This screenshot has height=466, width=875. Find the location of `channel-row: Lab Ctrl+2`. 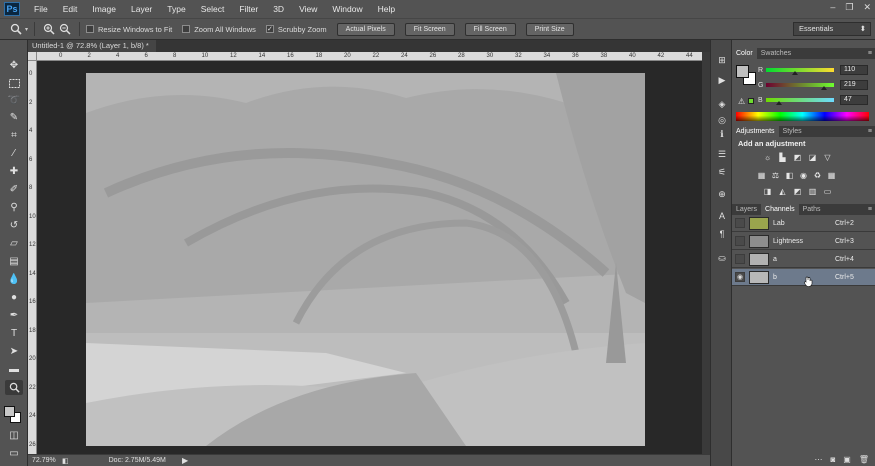

channel-row: Lab Ctrl+2 is located at coordinates (803, 223).